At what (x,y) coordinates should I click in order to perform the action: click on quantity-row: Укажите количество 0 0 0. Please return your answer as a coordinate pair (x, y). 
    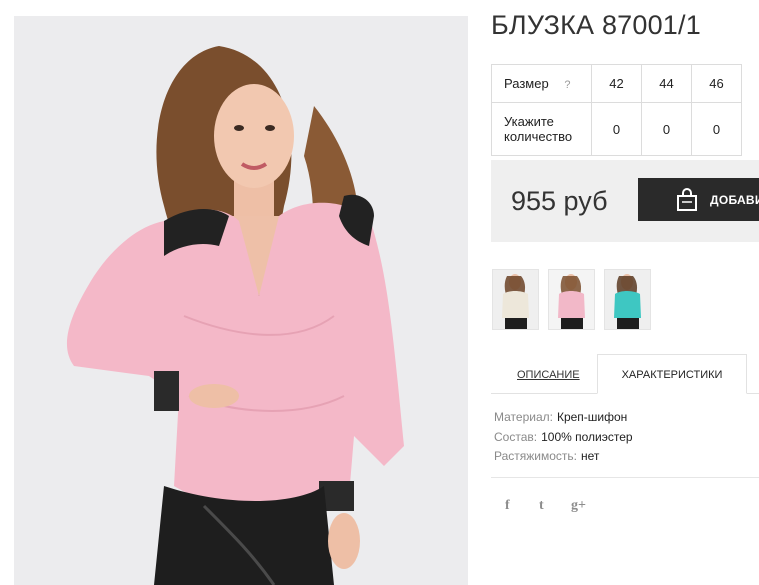
    Looking at the image, I should click on (616, 129).